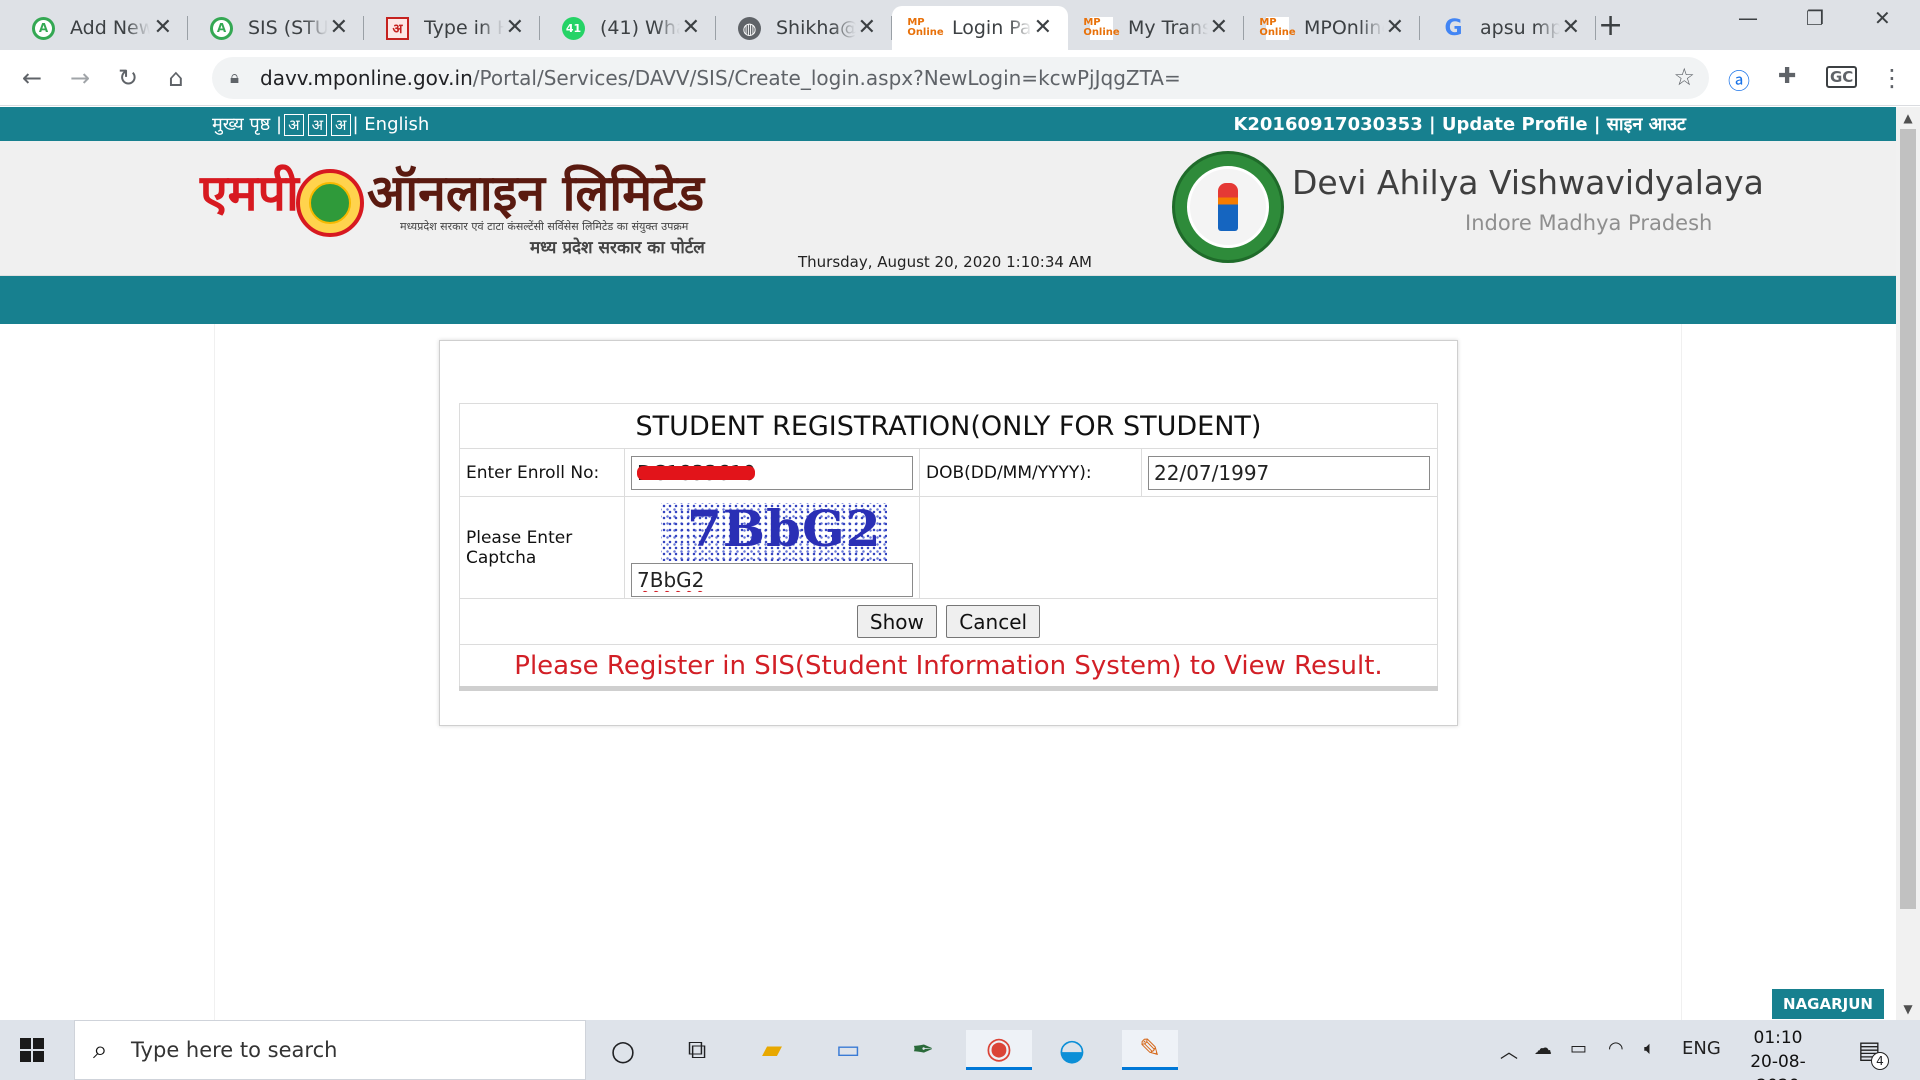  I want to click on file-explorer-icon: ▰, so click(772, 1050).